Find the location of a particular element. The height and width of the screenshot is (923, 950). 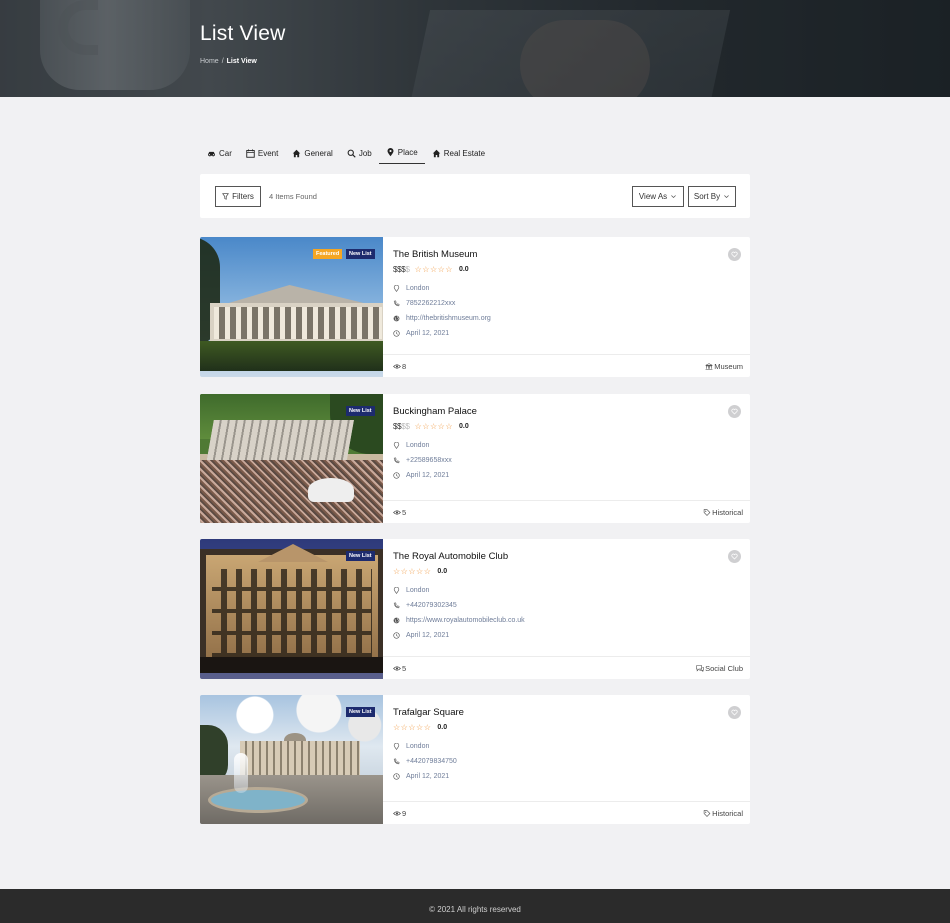

breadcrumb: Home / List View is located at coordinates (228, 61).